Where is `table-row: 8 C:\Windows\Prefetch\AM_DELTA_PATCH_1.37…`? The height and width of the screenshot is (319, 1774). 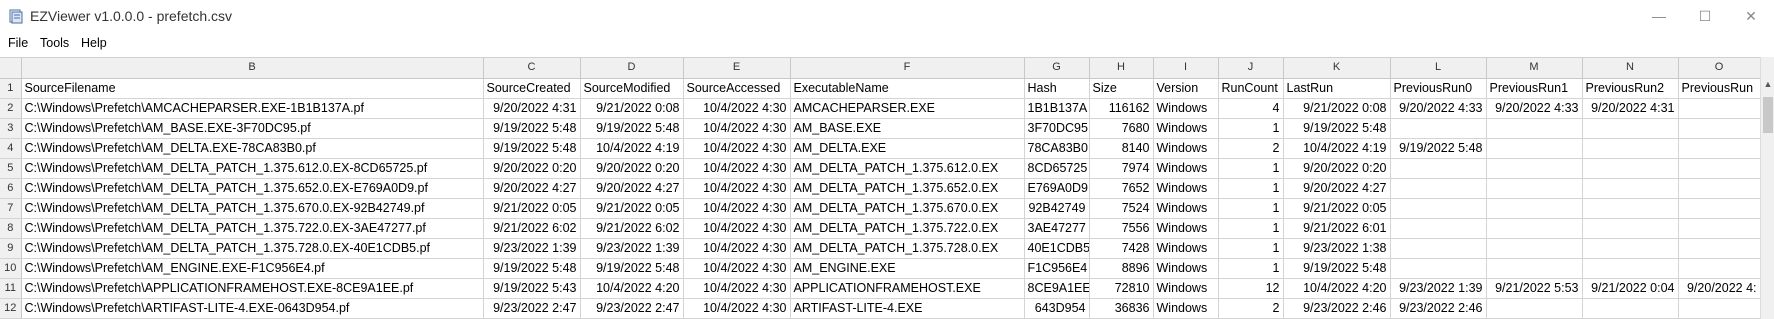
table-row: 8 C:\Windows\Prefetch\AM_DELTA_PATCH_1.37… is located at coordinates (880, 228).